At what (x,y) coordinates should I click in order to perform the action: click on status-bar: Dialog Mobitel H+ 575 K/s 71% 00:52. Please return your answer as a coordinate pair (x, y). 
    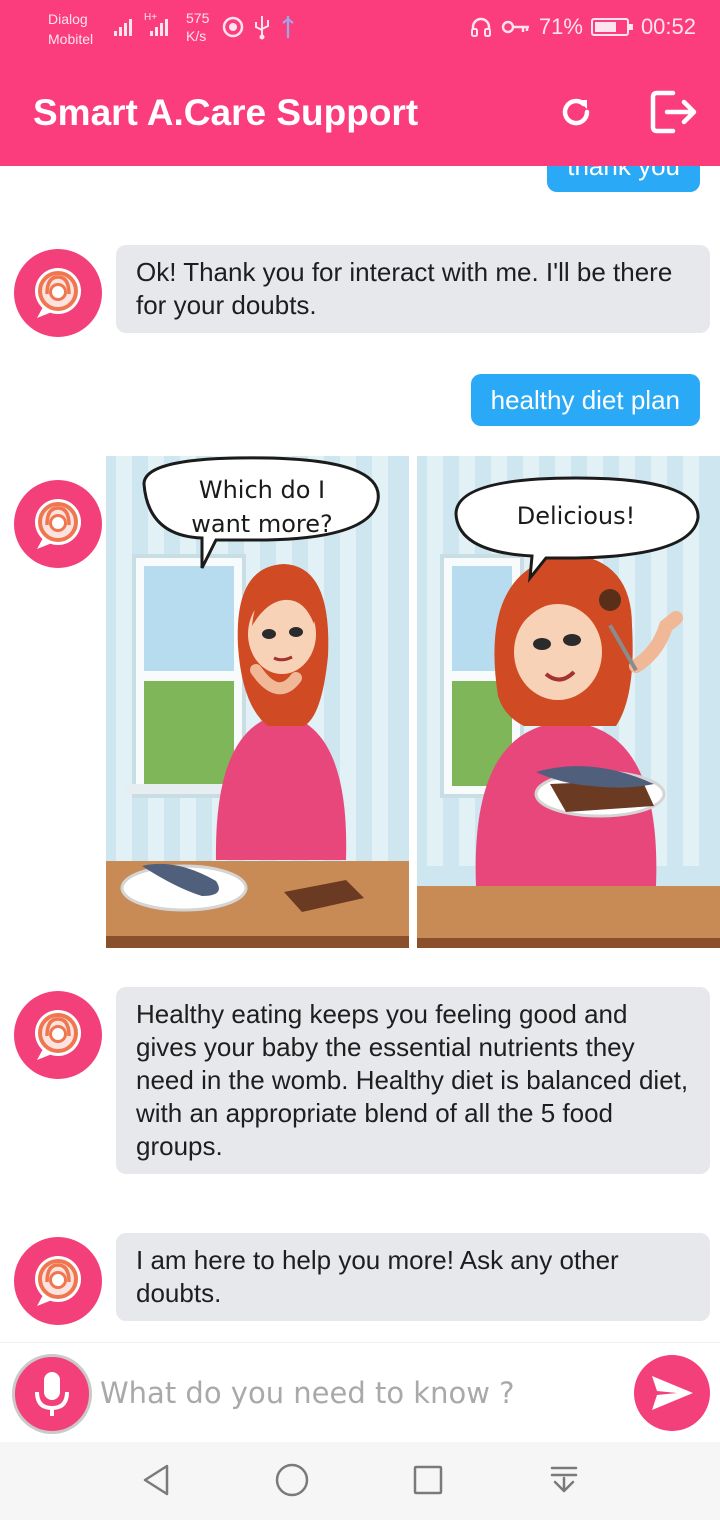
    Looking at the image, I should click on (360, 28).